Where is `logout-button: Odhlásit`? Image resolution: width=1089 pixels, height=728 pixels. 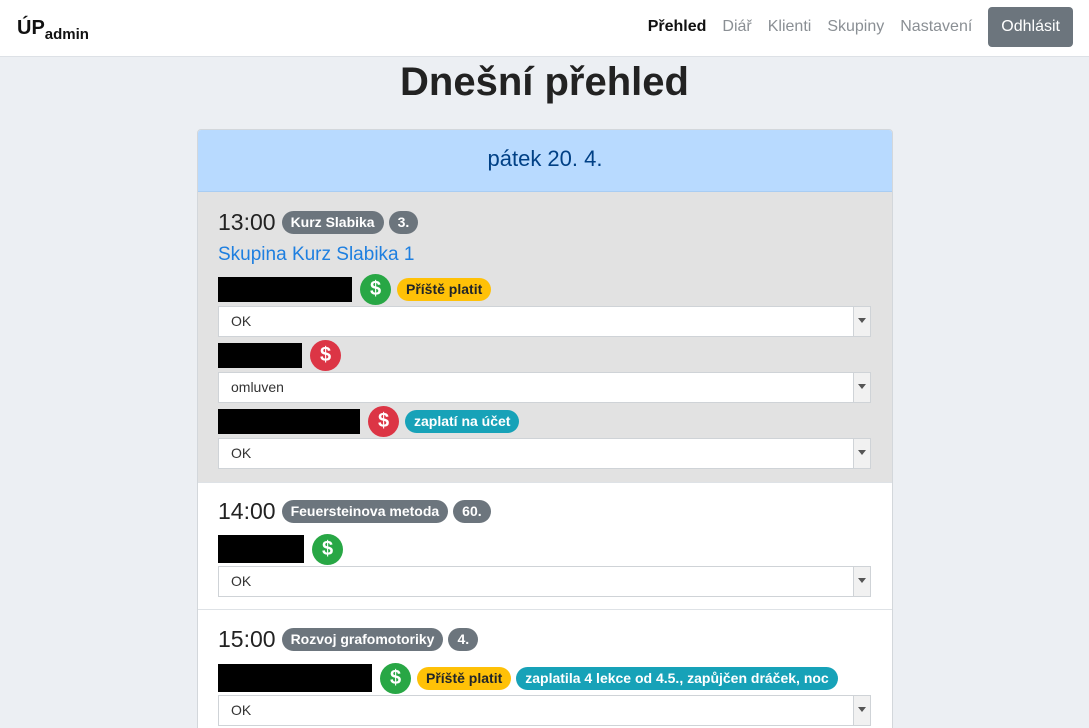 logout-button: Odhlásit is located at coordinates (1030, 27).